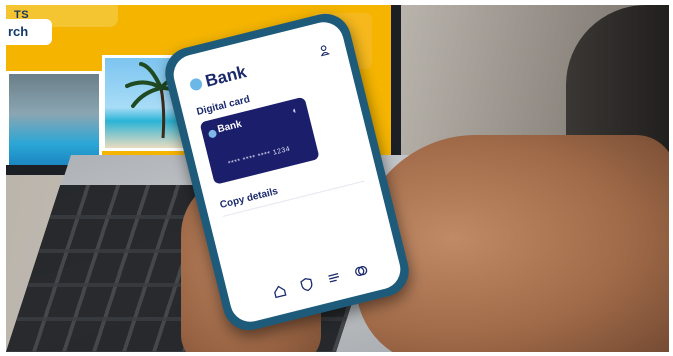 The width and height of the screenshot is (673, 356). I want to click on search-button: rch, so click(29, 32).